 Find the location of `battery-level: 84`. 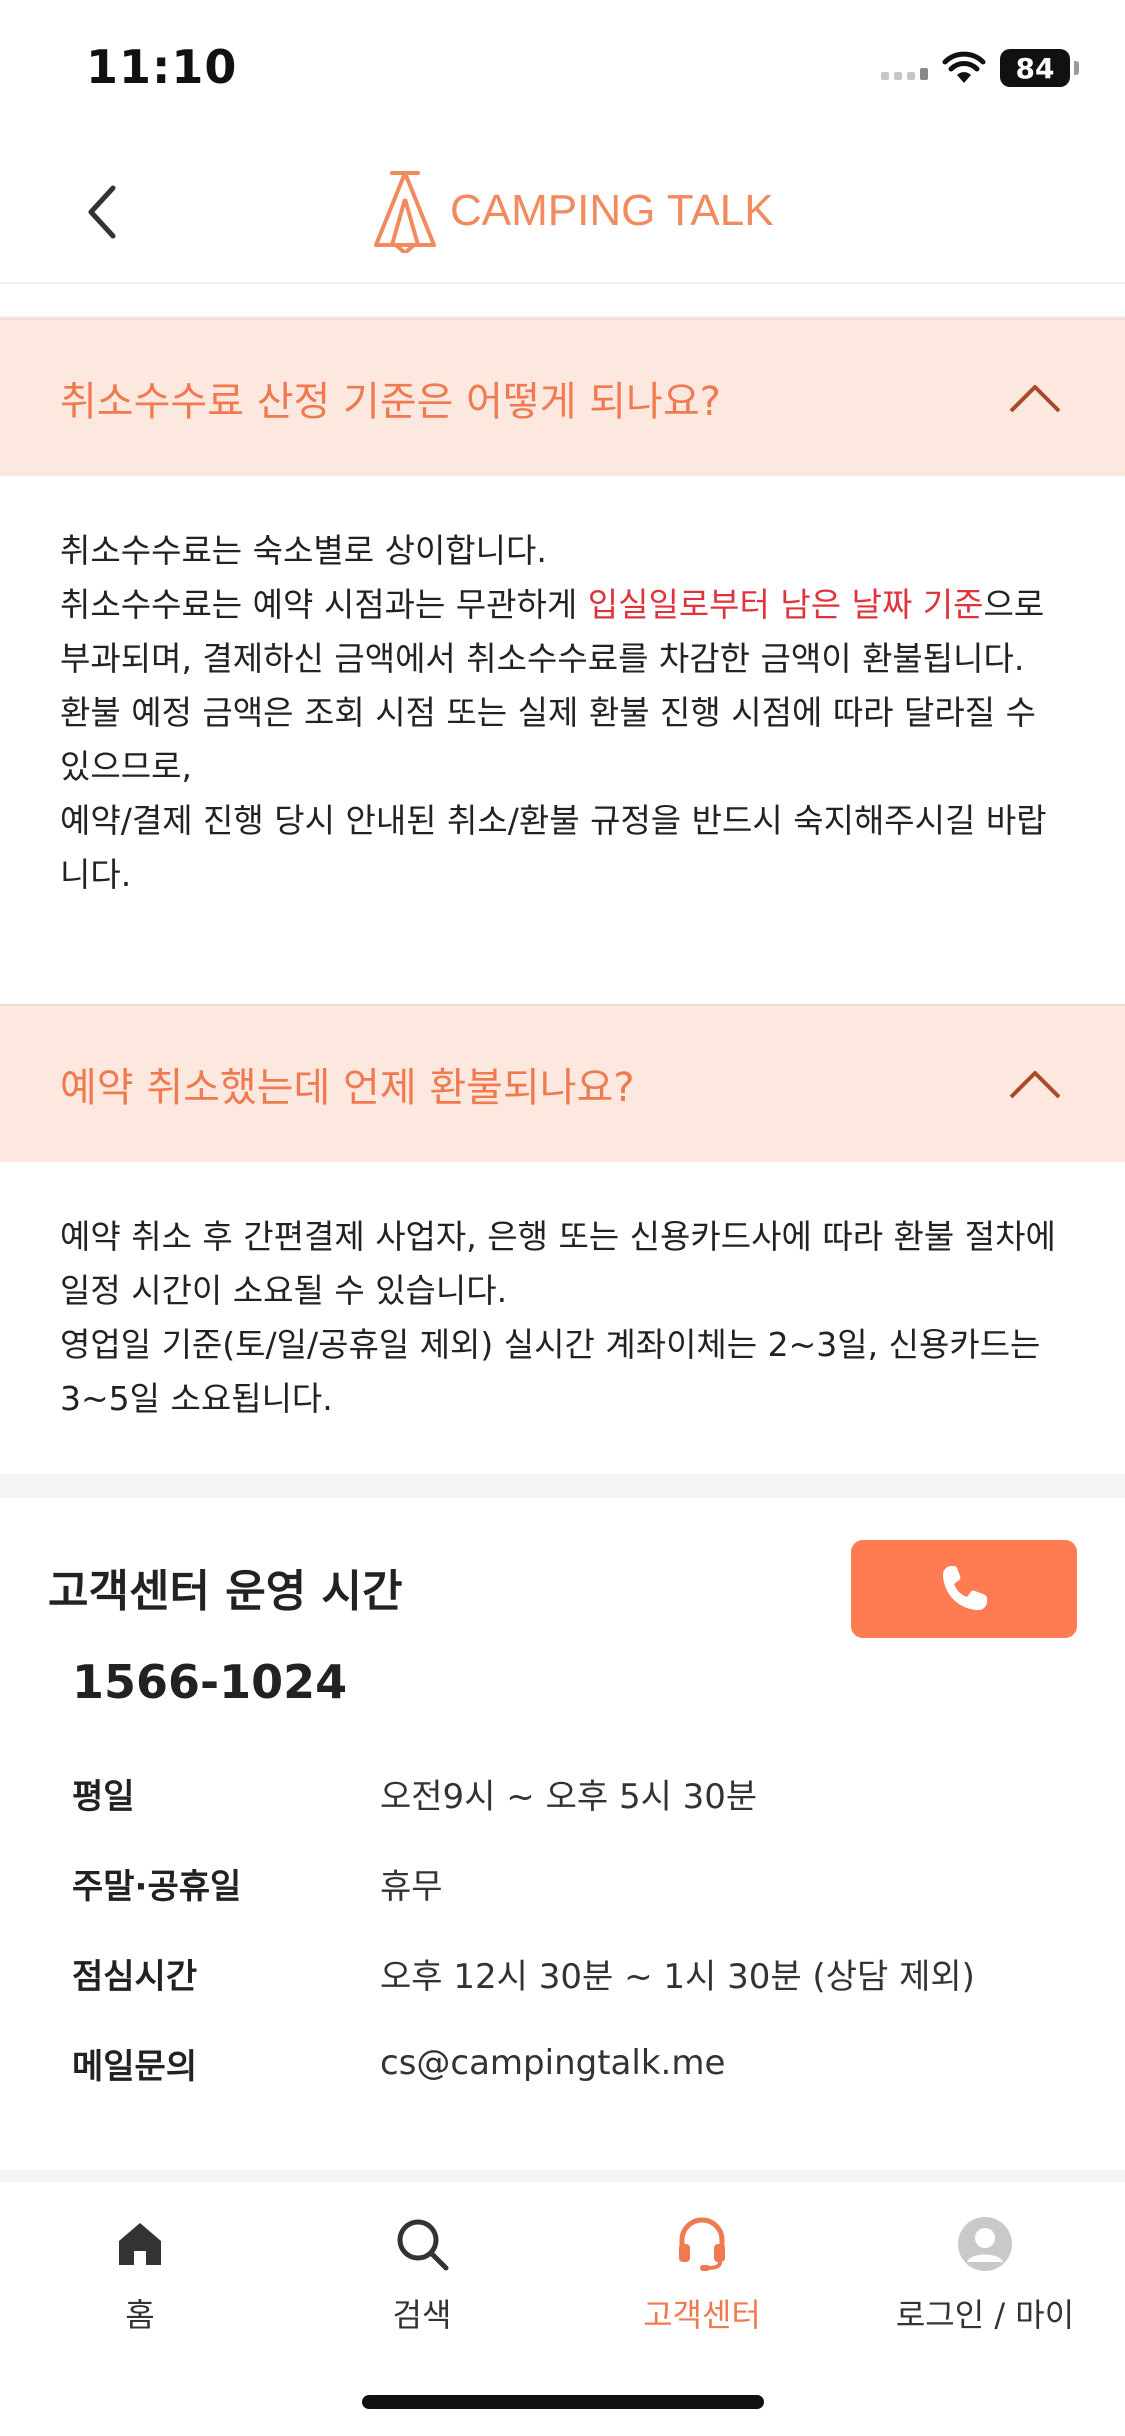

battery-level: 84 is located at coordinates (1035, 68).